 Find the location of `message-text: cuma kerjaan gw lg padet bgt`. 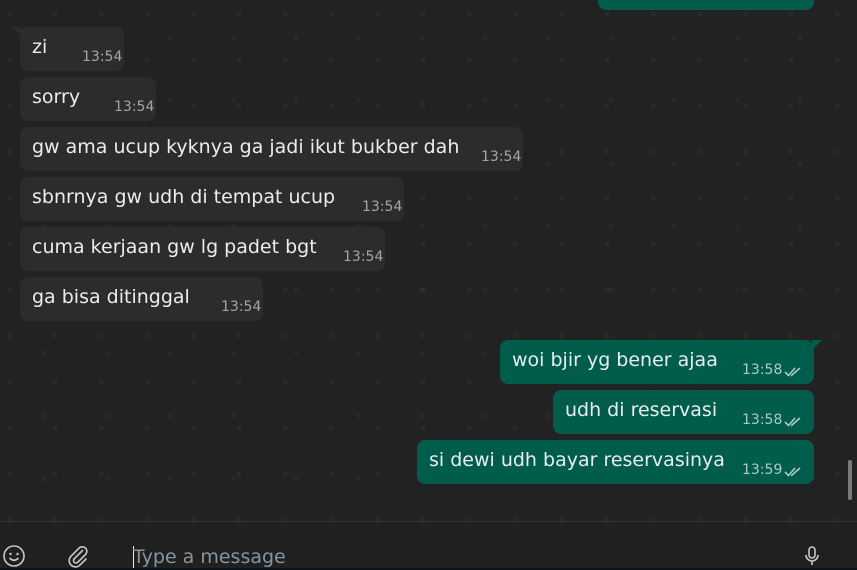

message-text: cuma kerjaan gw lg padet bgt is located at coordinates (174, 247).